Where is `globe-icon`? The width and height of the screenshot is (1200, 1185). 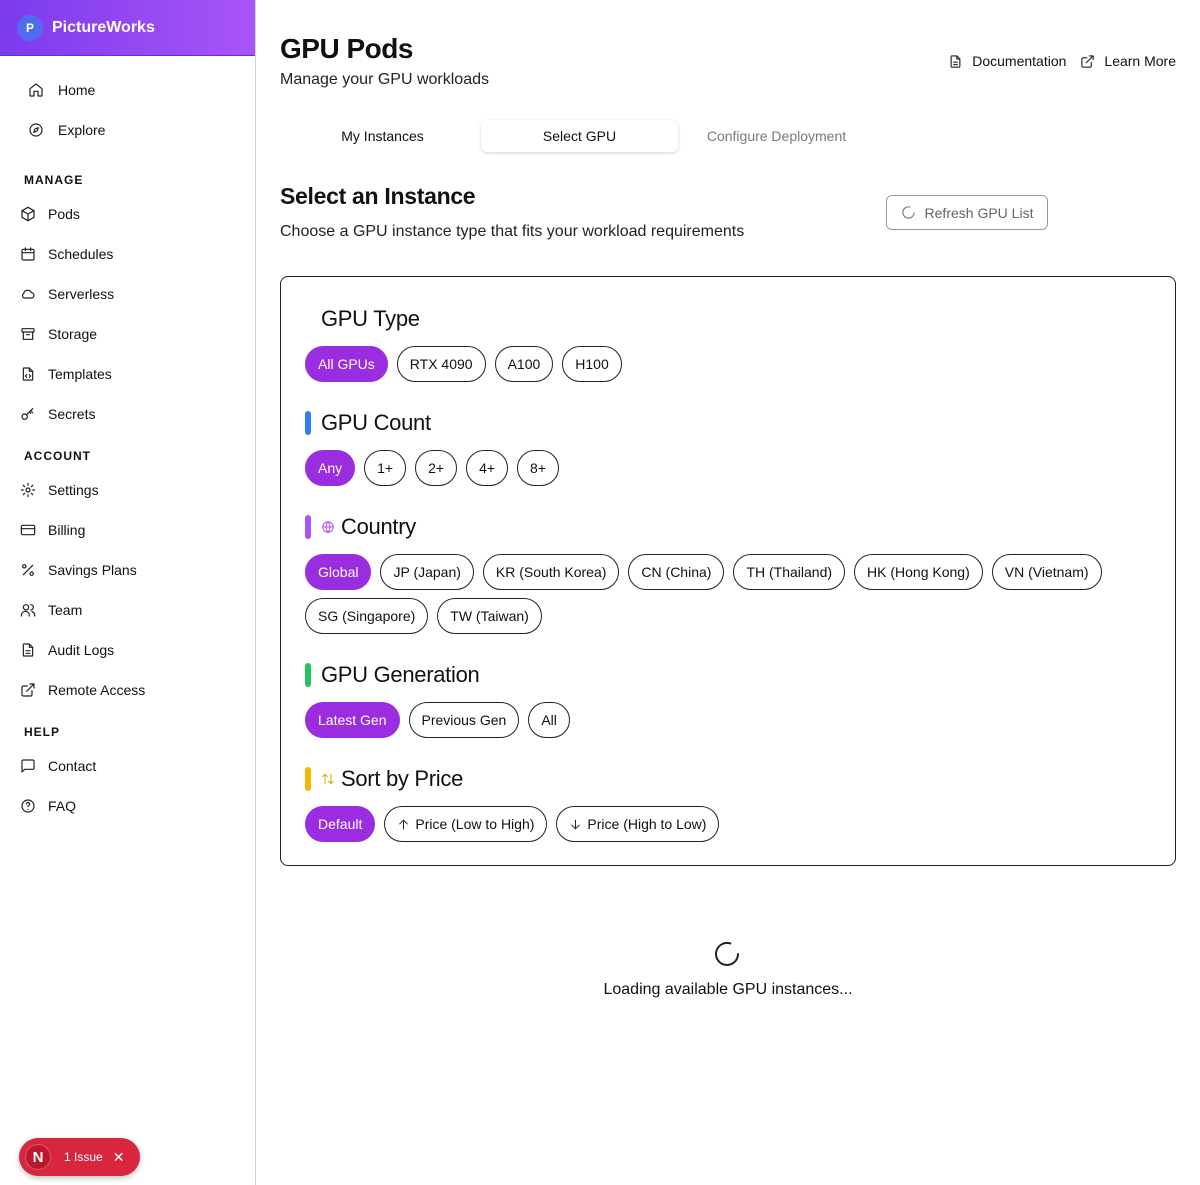 globe-icon is located at coordinates (328, 527).